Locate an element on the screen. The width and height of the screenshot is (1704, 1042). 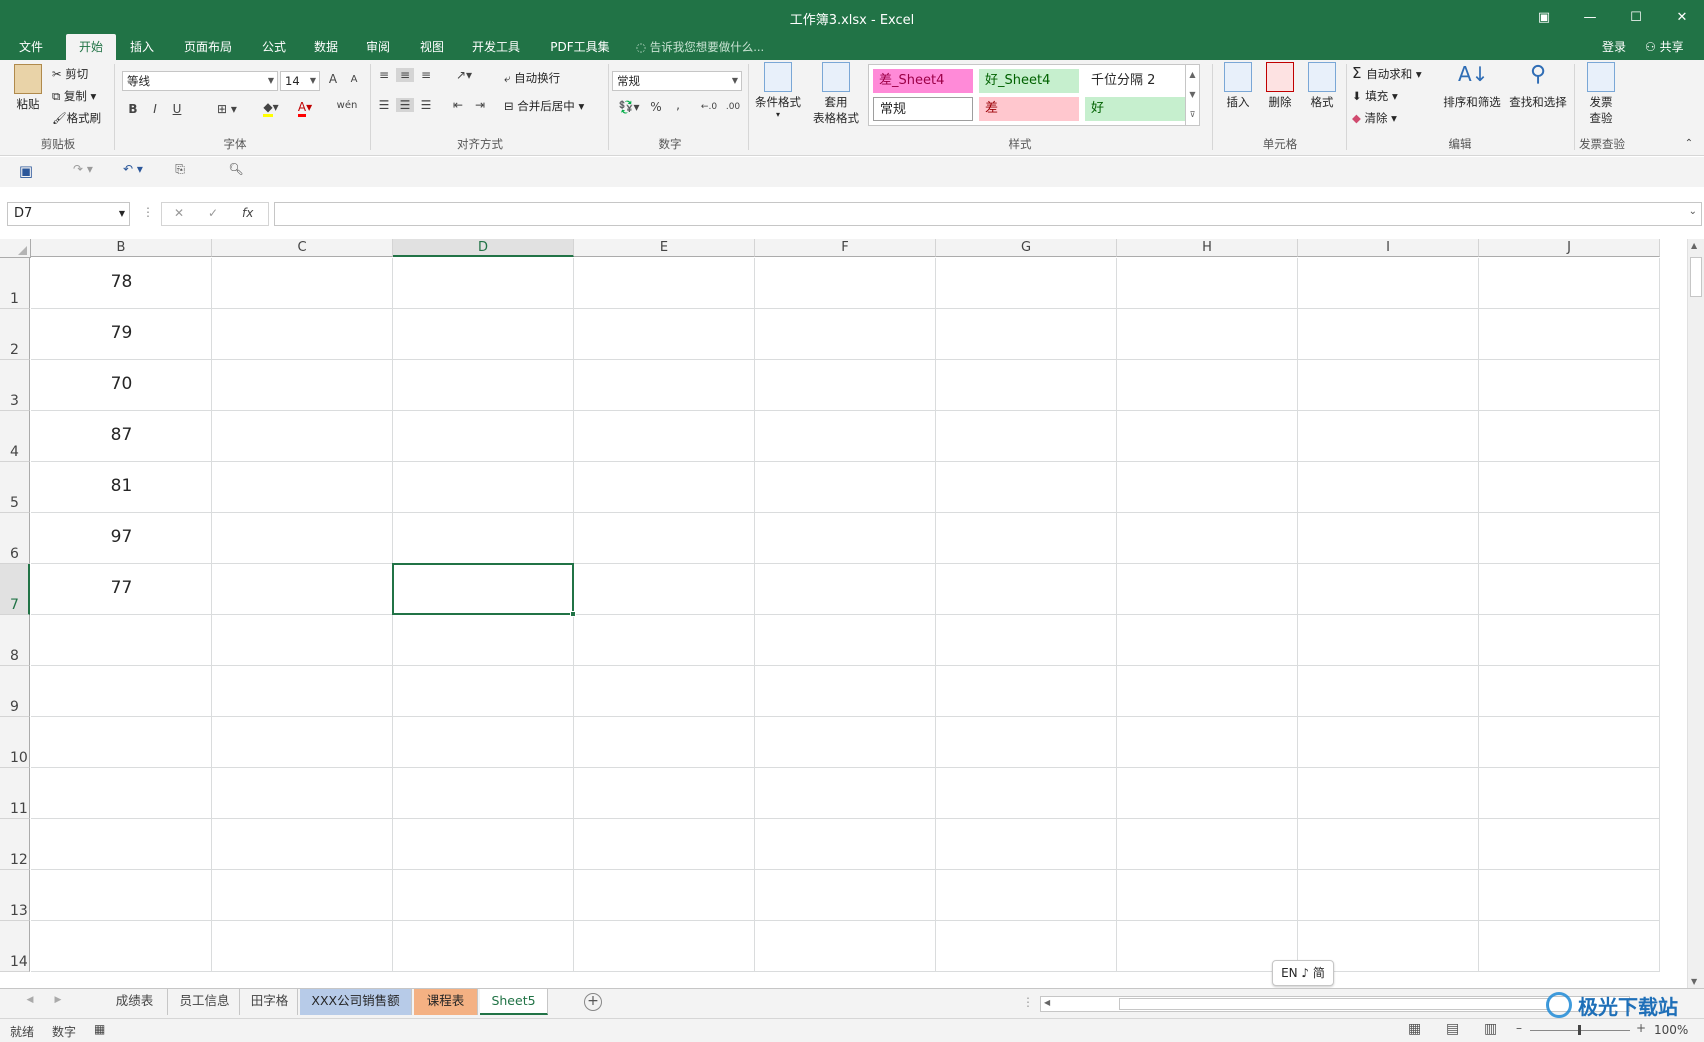
tab-data: 数据 is located at coordinates (326, 47).